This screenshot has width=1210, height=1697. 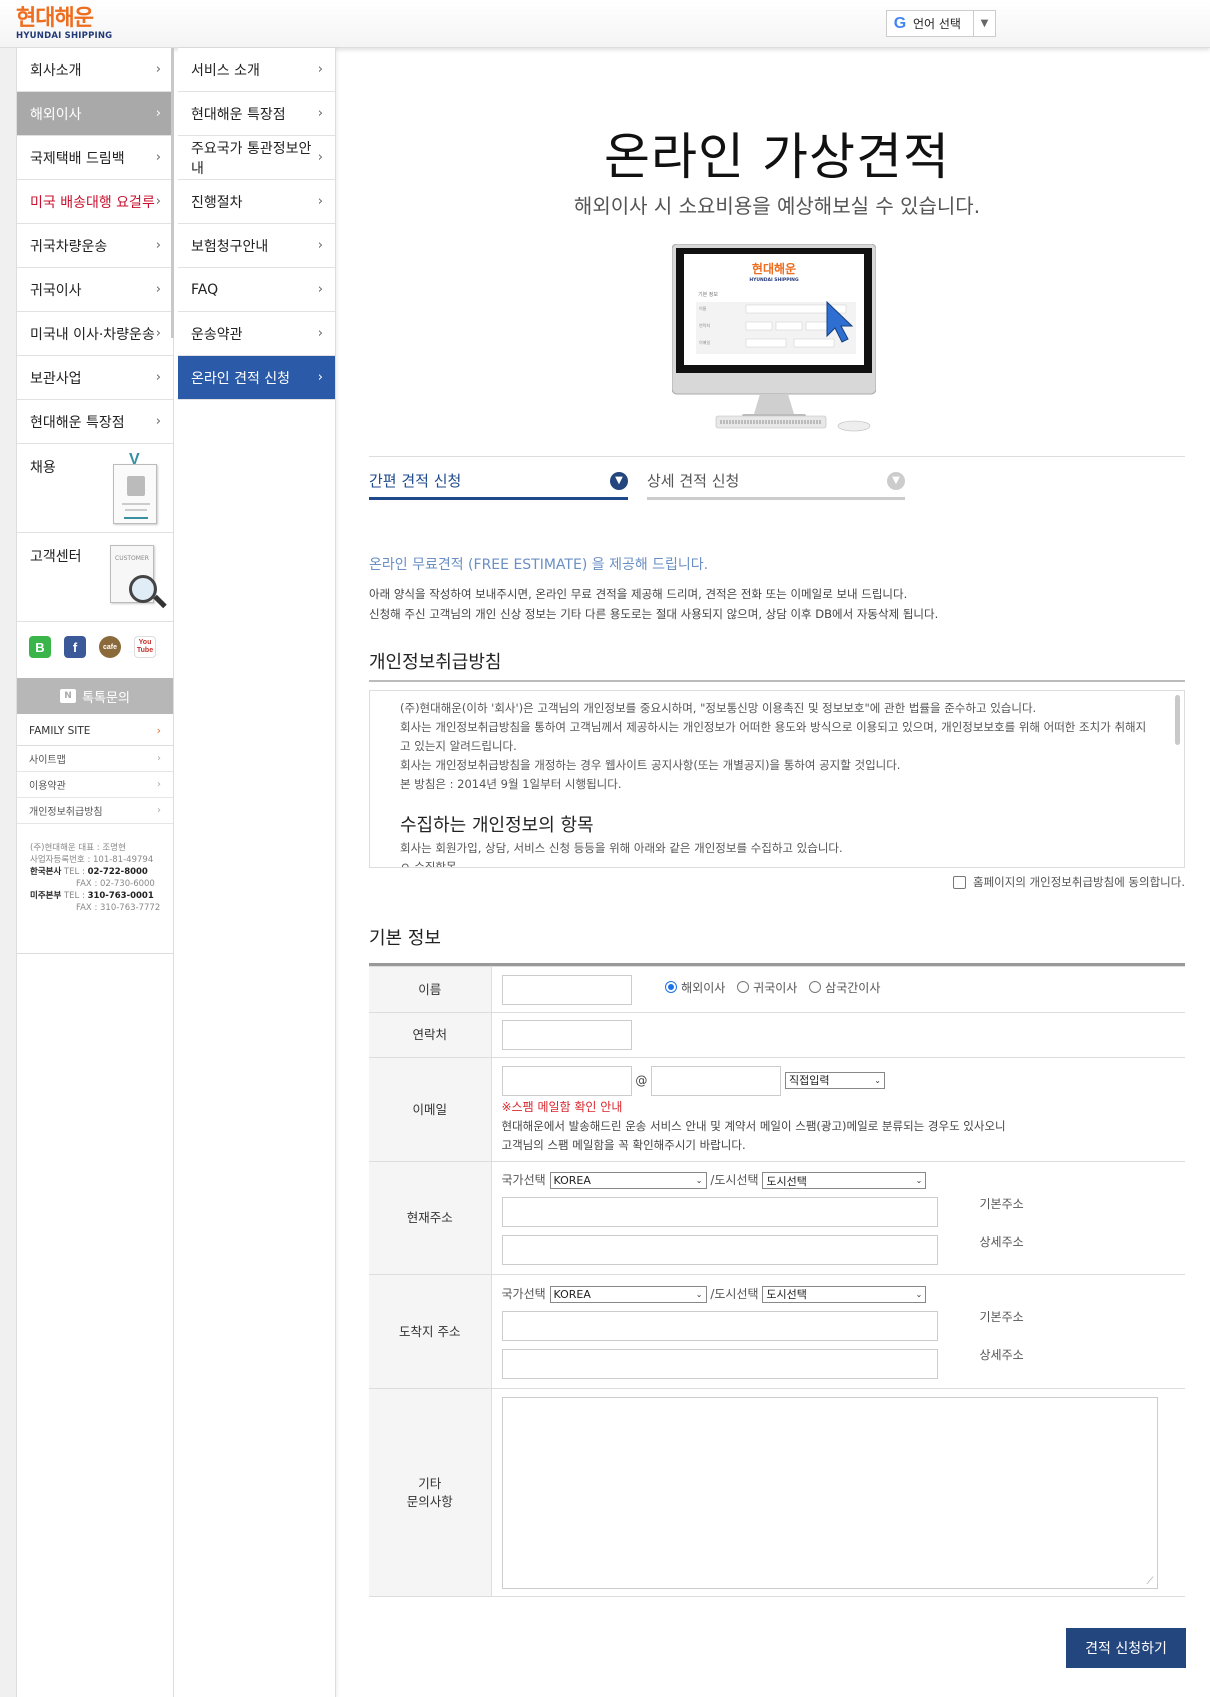 I want to click on subnav-item: 온라인 견적 신청 ›, so click(x=256, y=378).